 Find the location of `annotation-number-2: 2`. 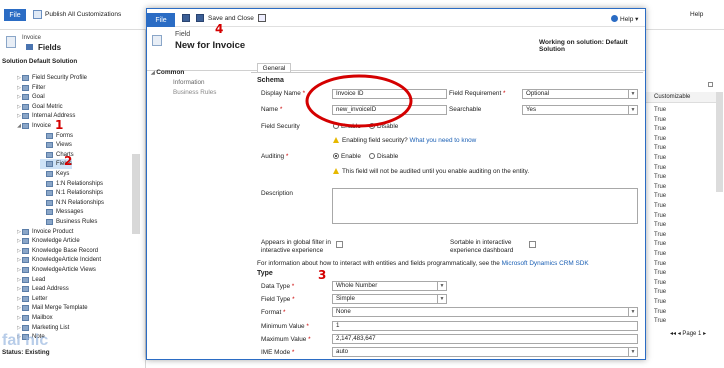

annotation-number-2: 2 is located at coordinates (68, 161).